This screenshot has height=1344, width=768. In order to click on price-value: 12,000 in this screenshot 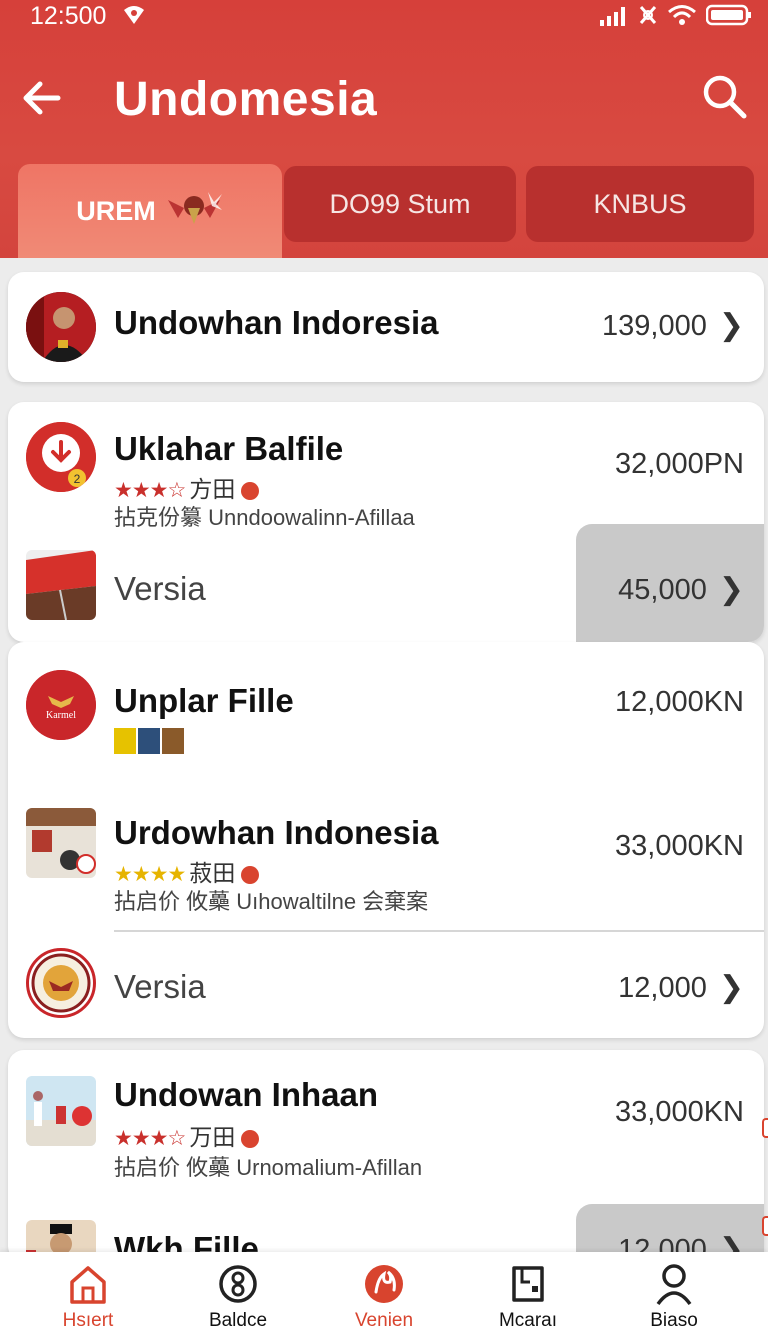, I will do `click(662, 988)`.